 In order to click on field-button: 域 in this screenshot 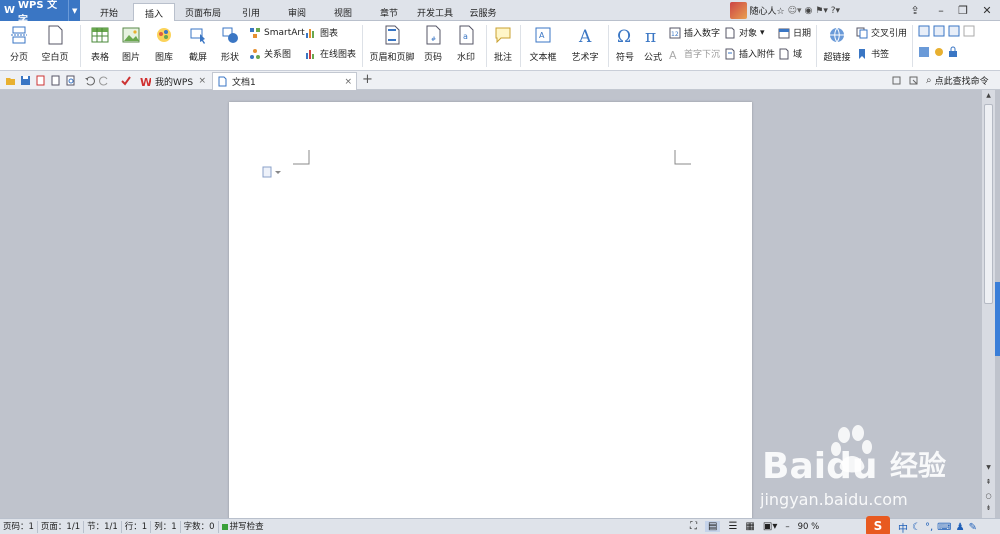, I will do `click(790, 53)`.